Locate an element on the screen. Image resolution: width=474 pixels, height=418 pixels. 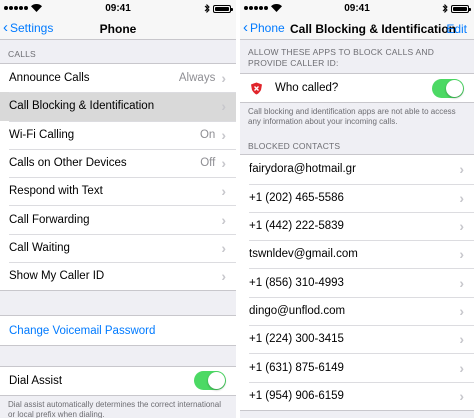
nav-bar: ‹ Settings Phone is located at coordinates (118, 29).